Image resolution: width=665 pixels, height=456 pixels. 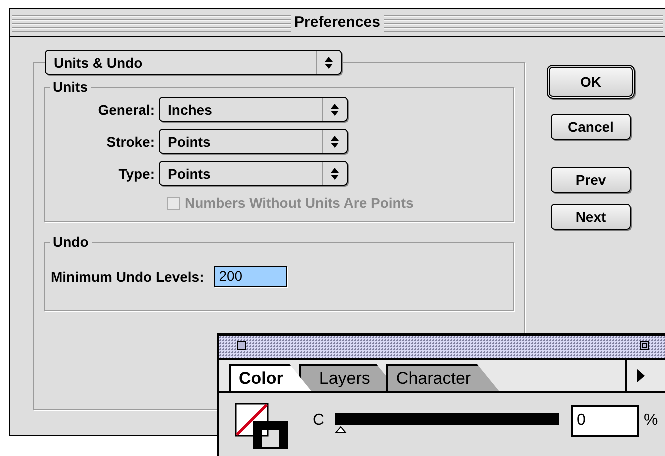 I want to click on group-title: Undo, so click(x=71, y=242).